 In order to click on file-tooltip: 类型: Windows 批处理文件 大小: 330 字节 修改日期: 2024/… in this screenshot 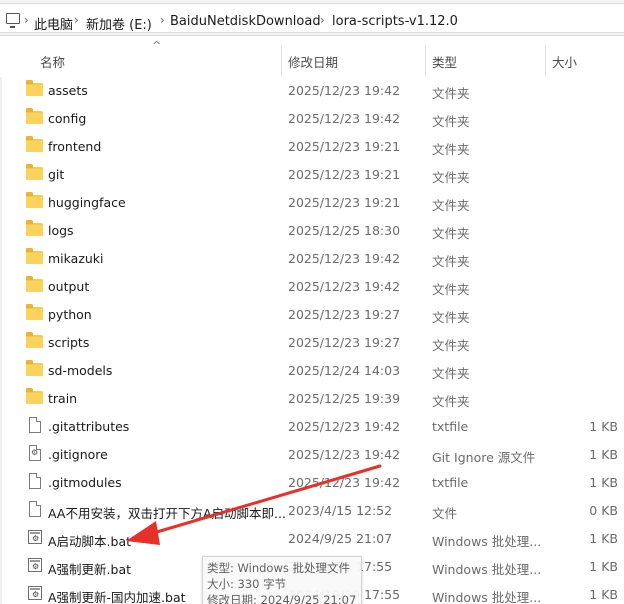, I will do `click(282, 580)`.